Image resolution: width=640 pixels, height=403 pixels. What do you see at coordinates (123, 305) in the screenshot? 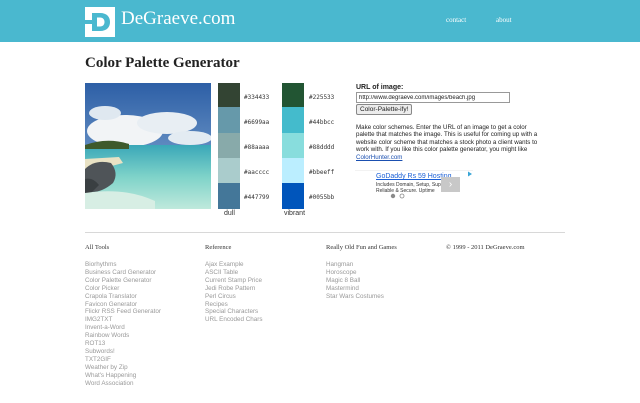
I see `footer-link: Favicon Generator` at bounding box center [123, 305].